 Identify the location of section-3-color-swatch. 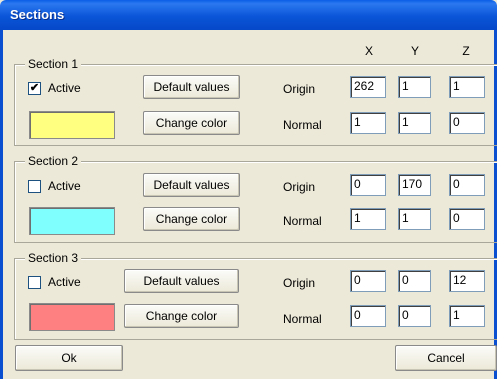
(72, 317).